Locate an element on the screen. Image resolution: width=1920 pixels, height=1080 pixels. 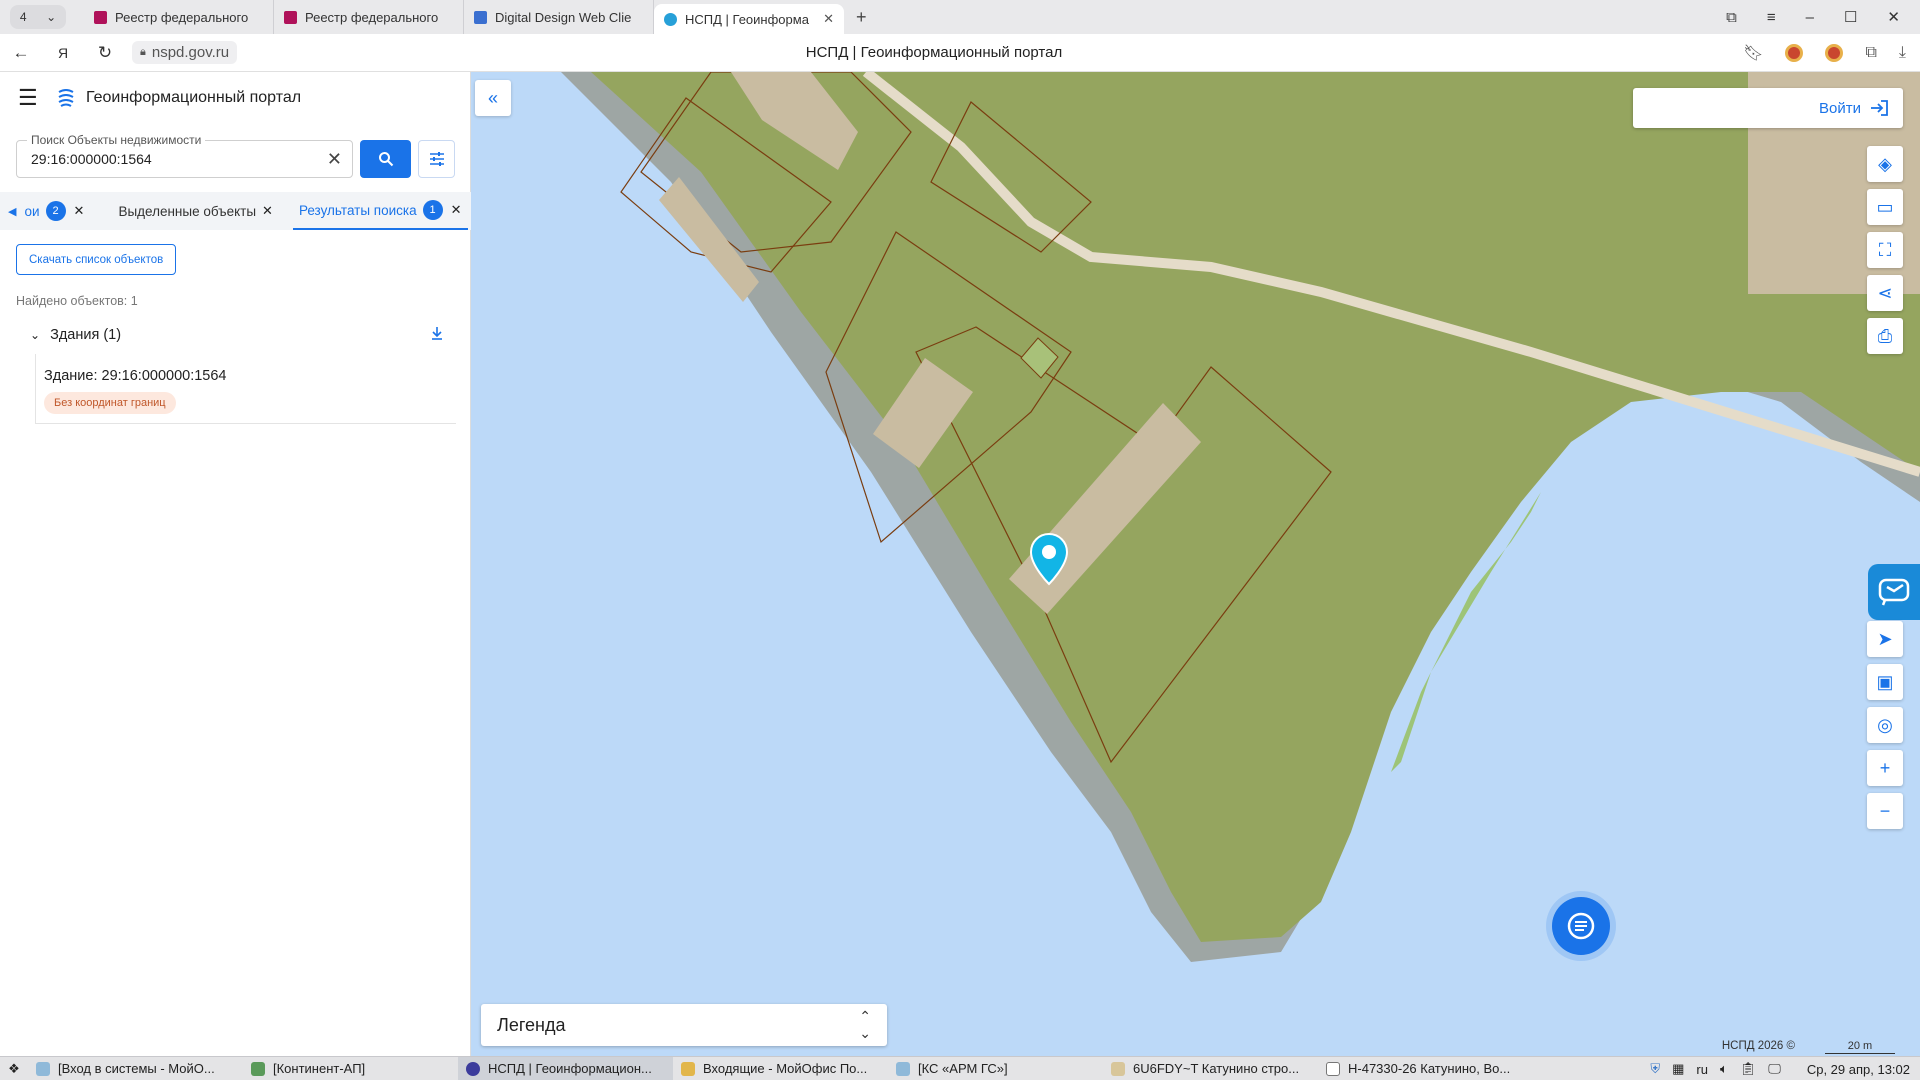
url-field: 🔒︎ nspd.gov.ru is located at coordinates (185, 52).